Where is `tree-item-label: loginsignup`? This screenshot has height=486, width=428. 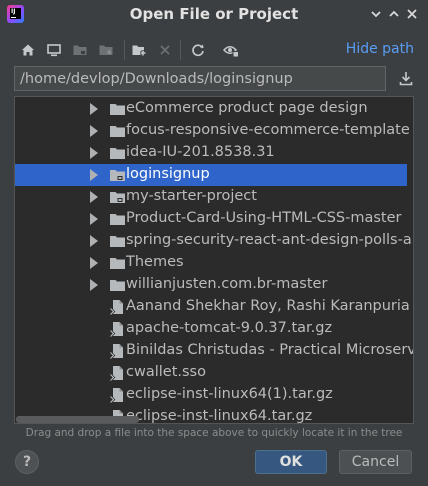 tree-item-label: loginsignup is located at coordinates (168, 174).